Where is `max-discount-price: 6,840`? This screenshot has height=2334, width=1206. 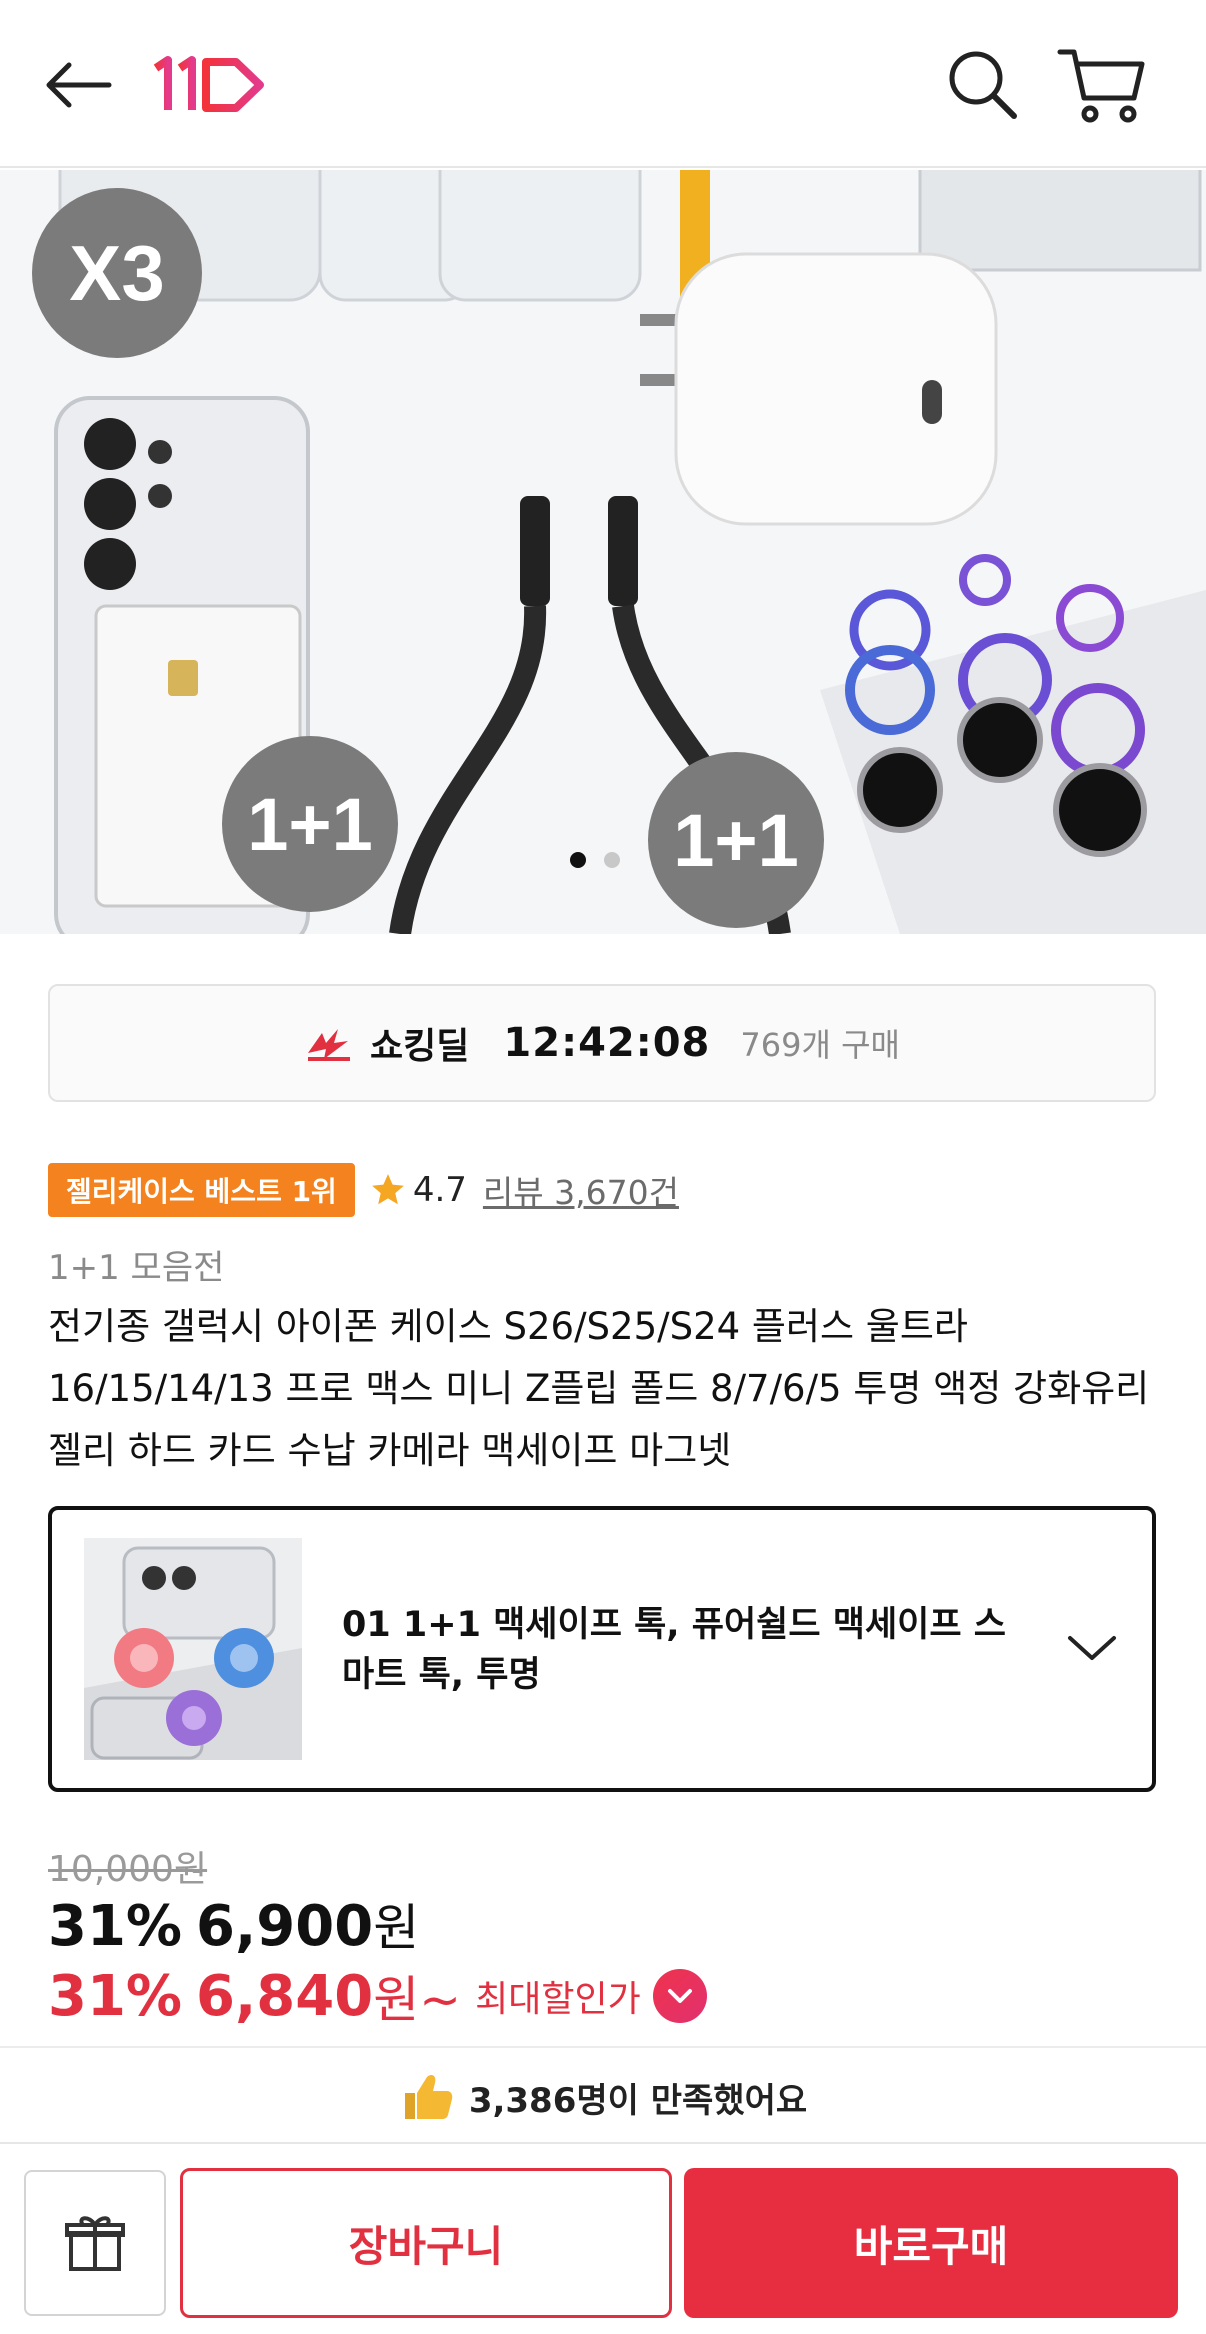
max-discount-price: 6,840 is located at coordinates (285, 1996).